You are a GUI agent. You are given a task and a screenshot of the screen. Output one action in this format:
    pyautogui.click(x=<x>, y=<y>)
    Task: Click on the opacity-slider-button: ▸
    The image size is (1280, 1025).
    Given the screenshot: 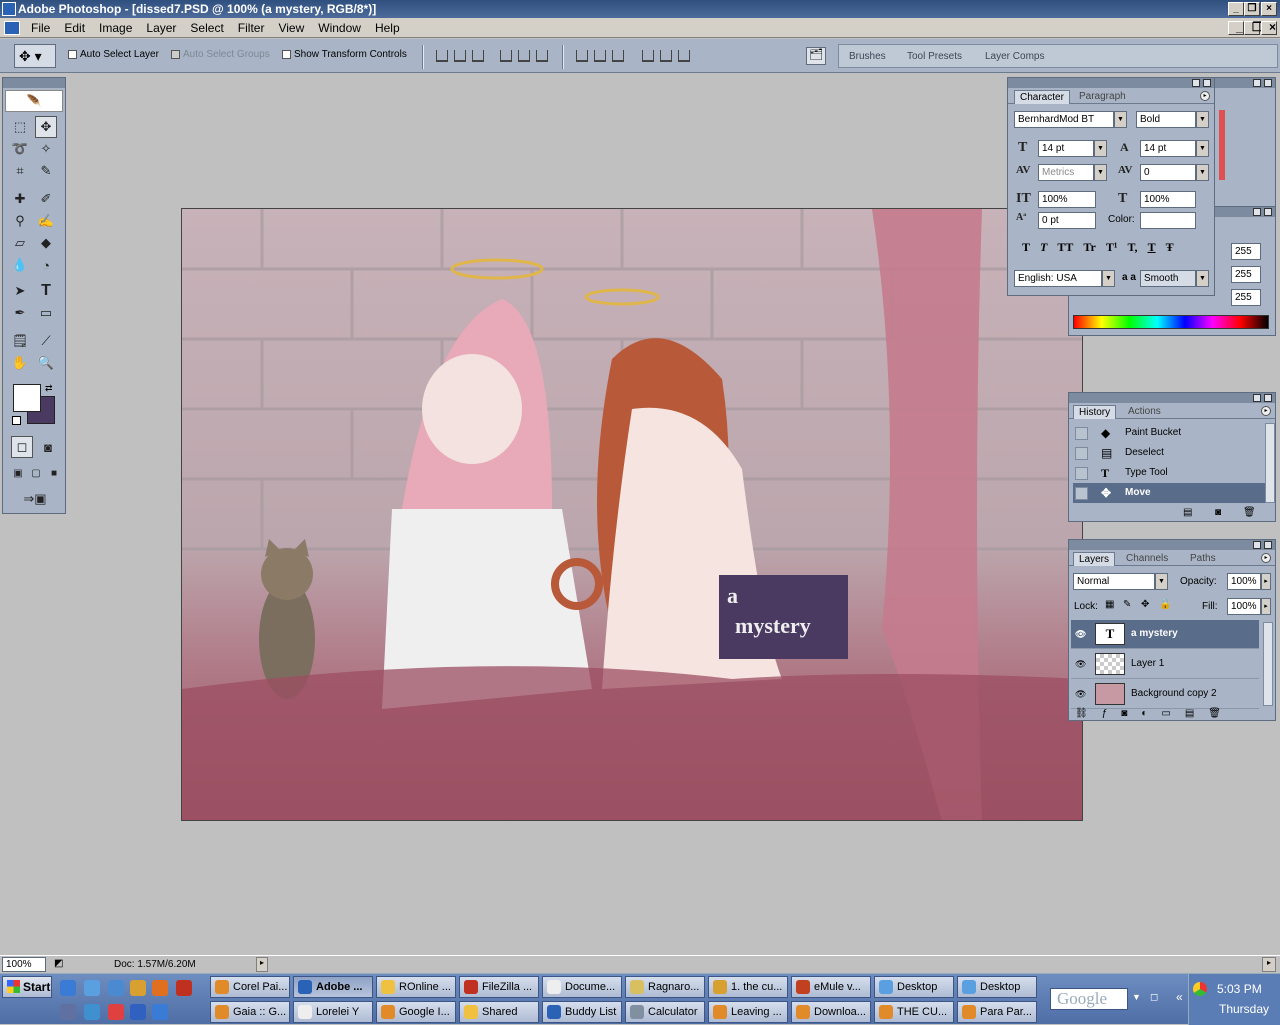 What is the action you would take?
    pyautogui.click(x=1266, y=581)
    